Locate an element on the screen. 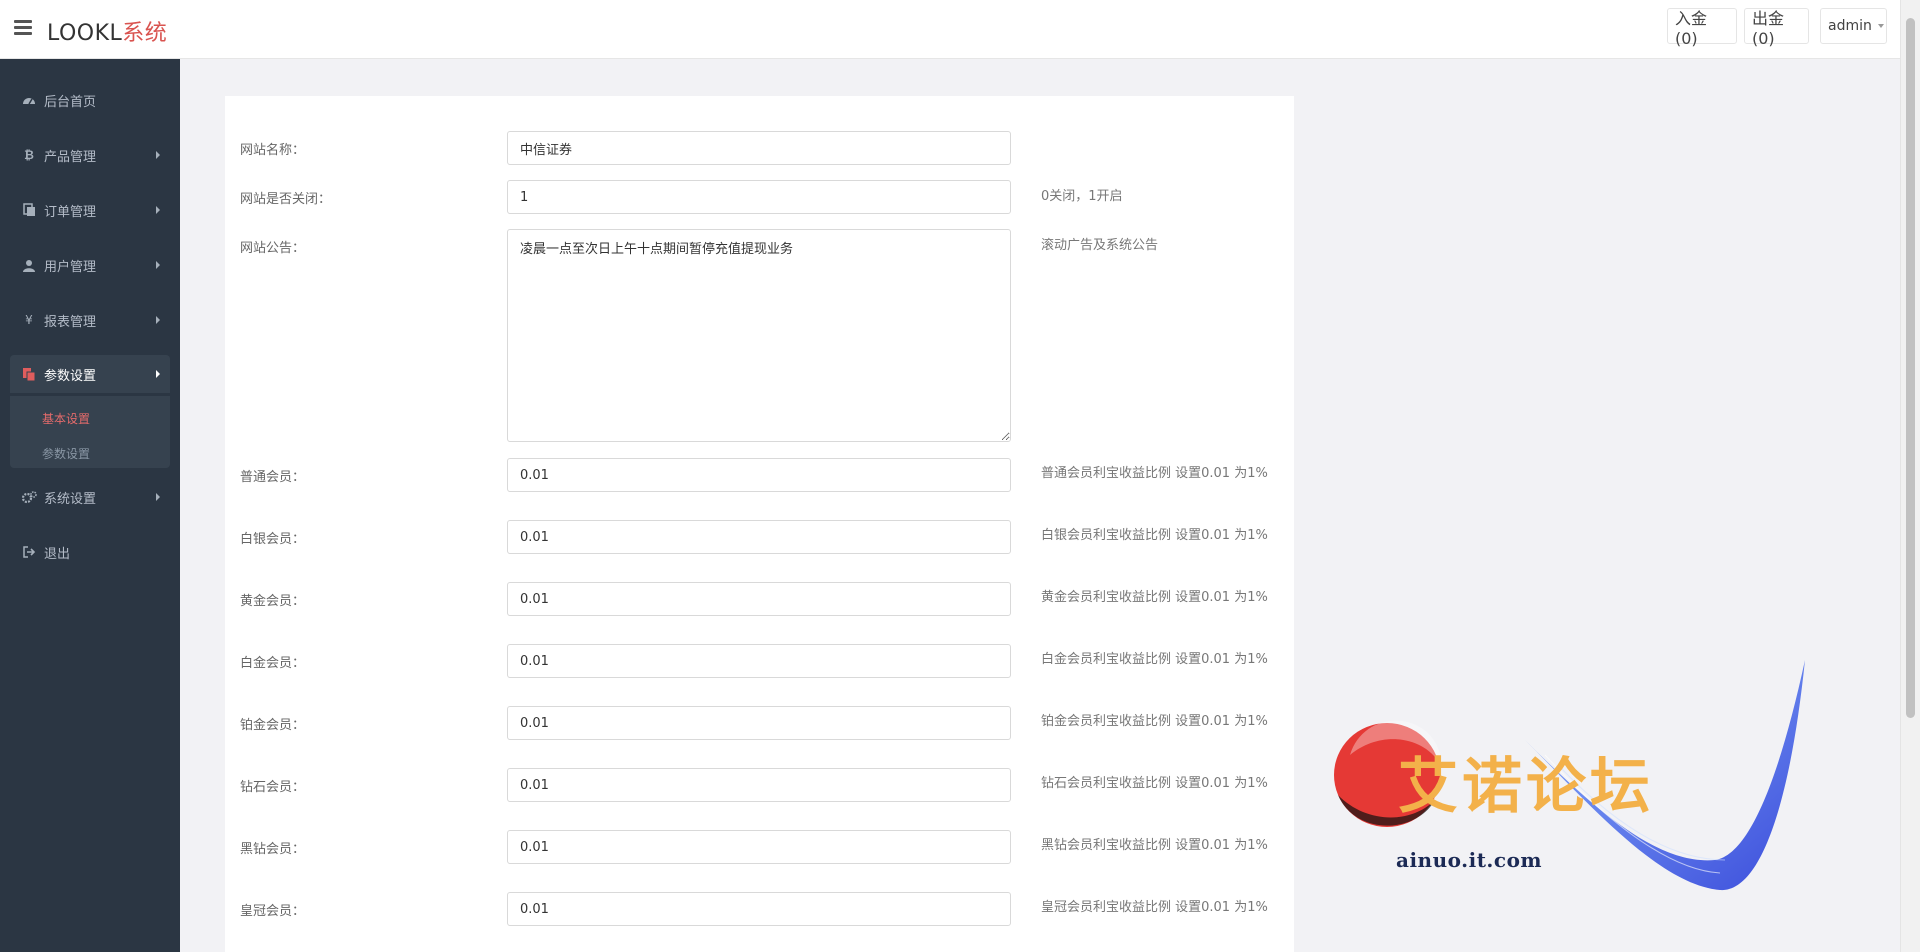 Image resolution: width=1920 pixels, height=952 pixels. submenu-item-param-settings: 参数设置 is located at coordinates (66, 453).